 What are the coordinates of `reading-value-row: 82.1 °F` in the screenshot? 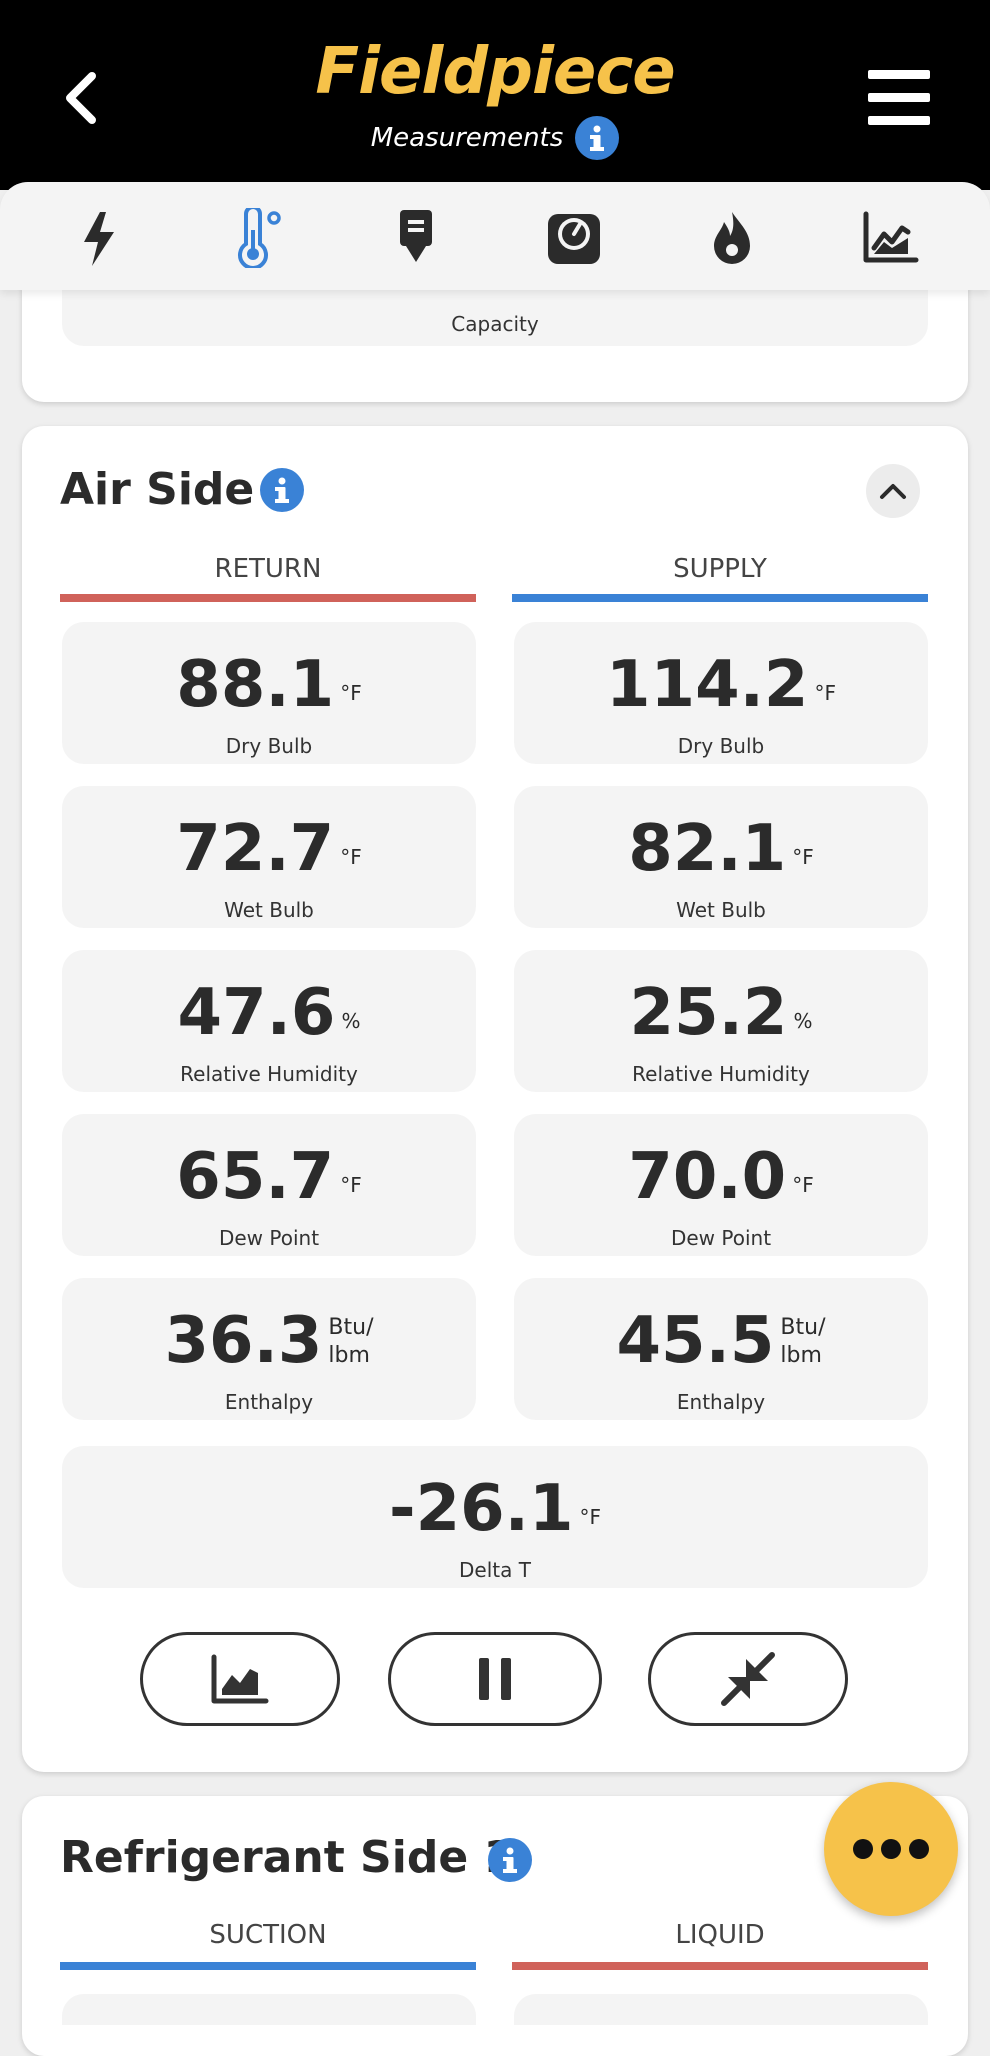 It's located at (721, 849).